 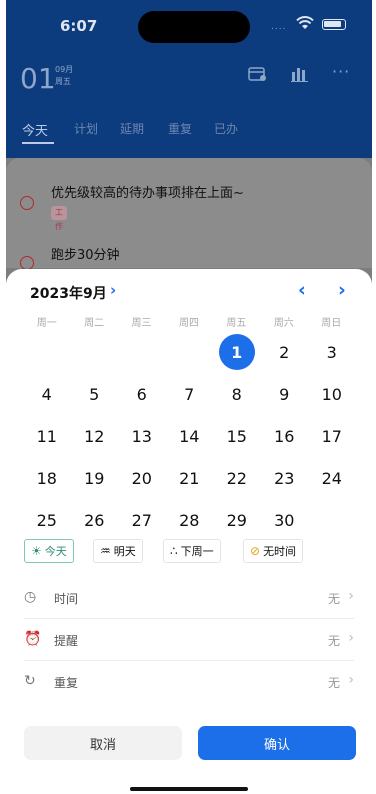 I want to click on quick-today-button: ☀ 今天, so click(x=49, y=551).